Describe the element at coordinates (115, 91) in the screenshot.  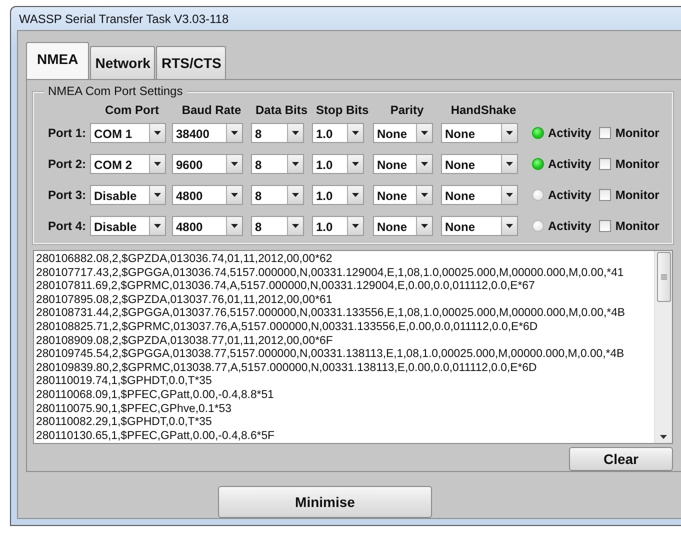
I see `group-title: NMEA Com Port Settings` at that location.